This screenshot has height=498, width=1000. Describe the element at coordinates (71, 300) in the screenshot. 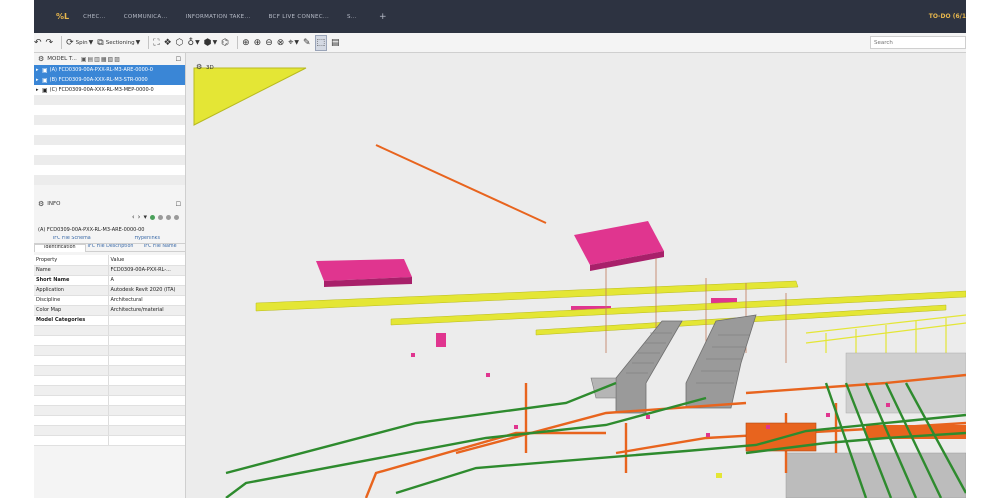

I see `property-key: Discipline` at that location.